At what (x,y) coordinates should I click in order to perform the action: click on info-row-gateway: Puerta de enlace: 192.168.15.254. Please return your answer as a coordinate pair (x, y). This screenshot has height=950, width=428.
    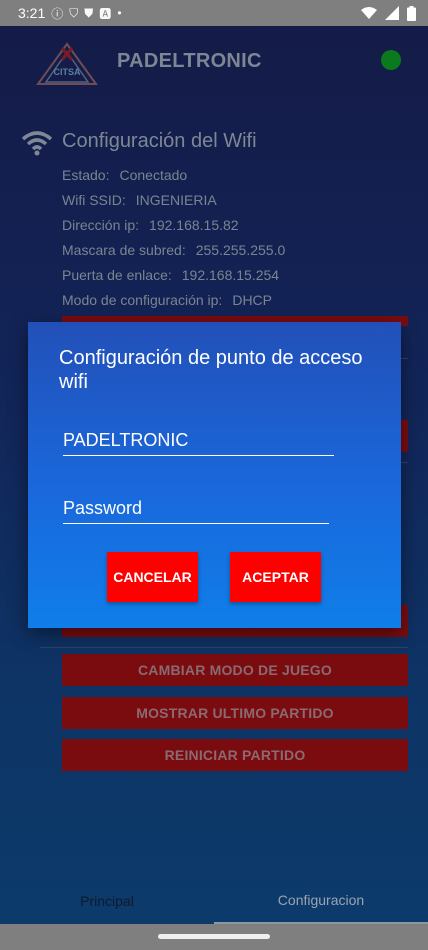
    Looking at the image, I should click on (170, 275).